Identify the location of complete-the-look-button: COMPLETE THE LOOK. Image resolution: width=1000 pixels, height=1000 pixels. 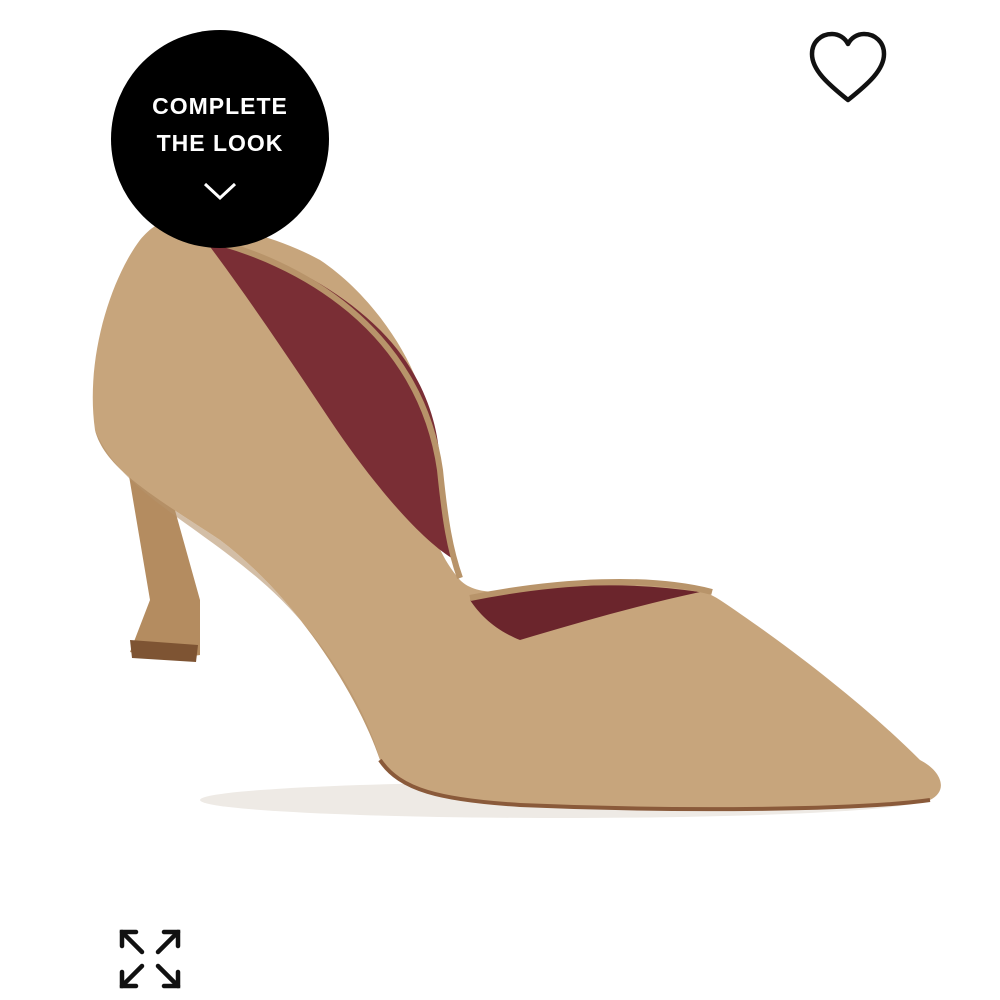
(220, 139).